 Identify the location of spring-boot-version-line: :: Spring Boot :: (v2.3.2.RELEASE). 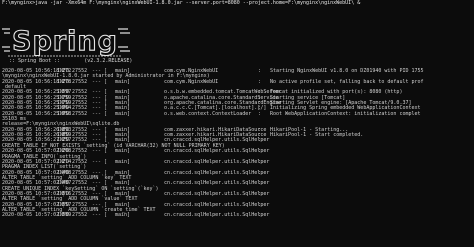
(69, 61).